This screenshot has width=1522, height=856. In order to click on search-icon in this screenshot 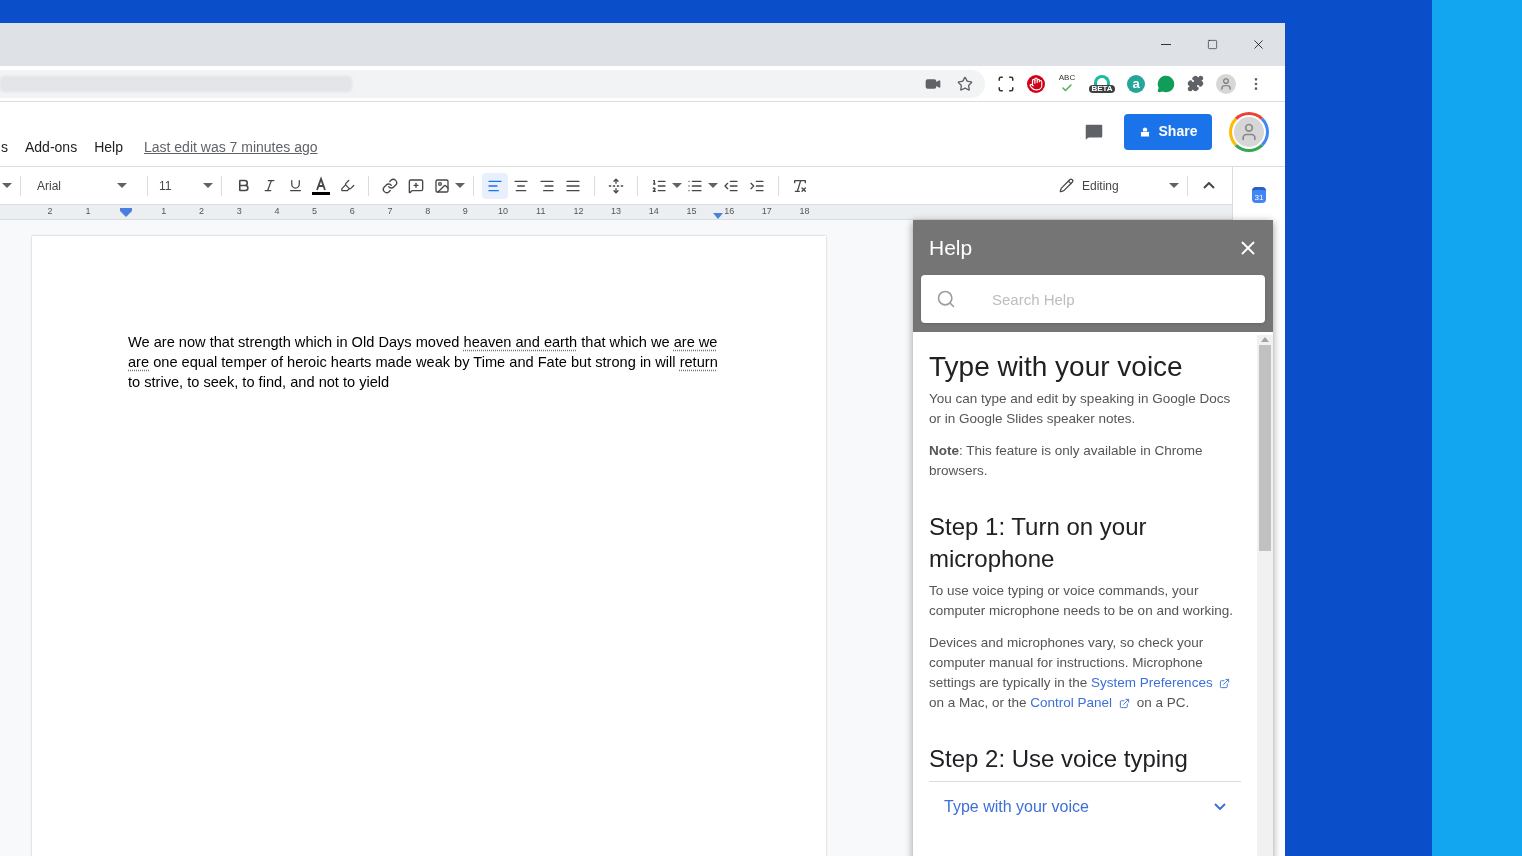, I will do `click(946, 299)`.